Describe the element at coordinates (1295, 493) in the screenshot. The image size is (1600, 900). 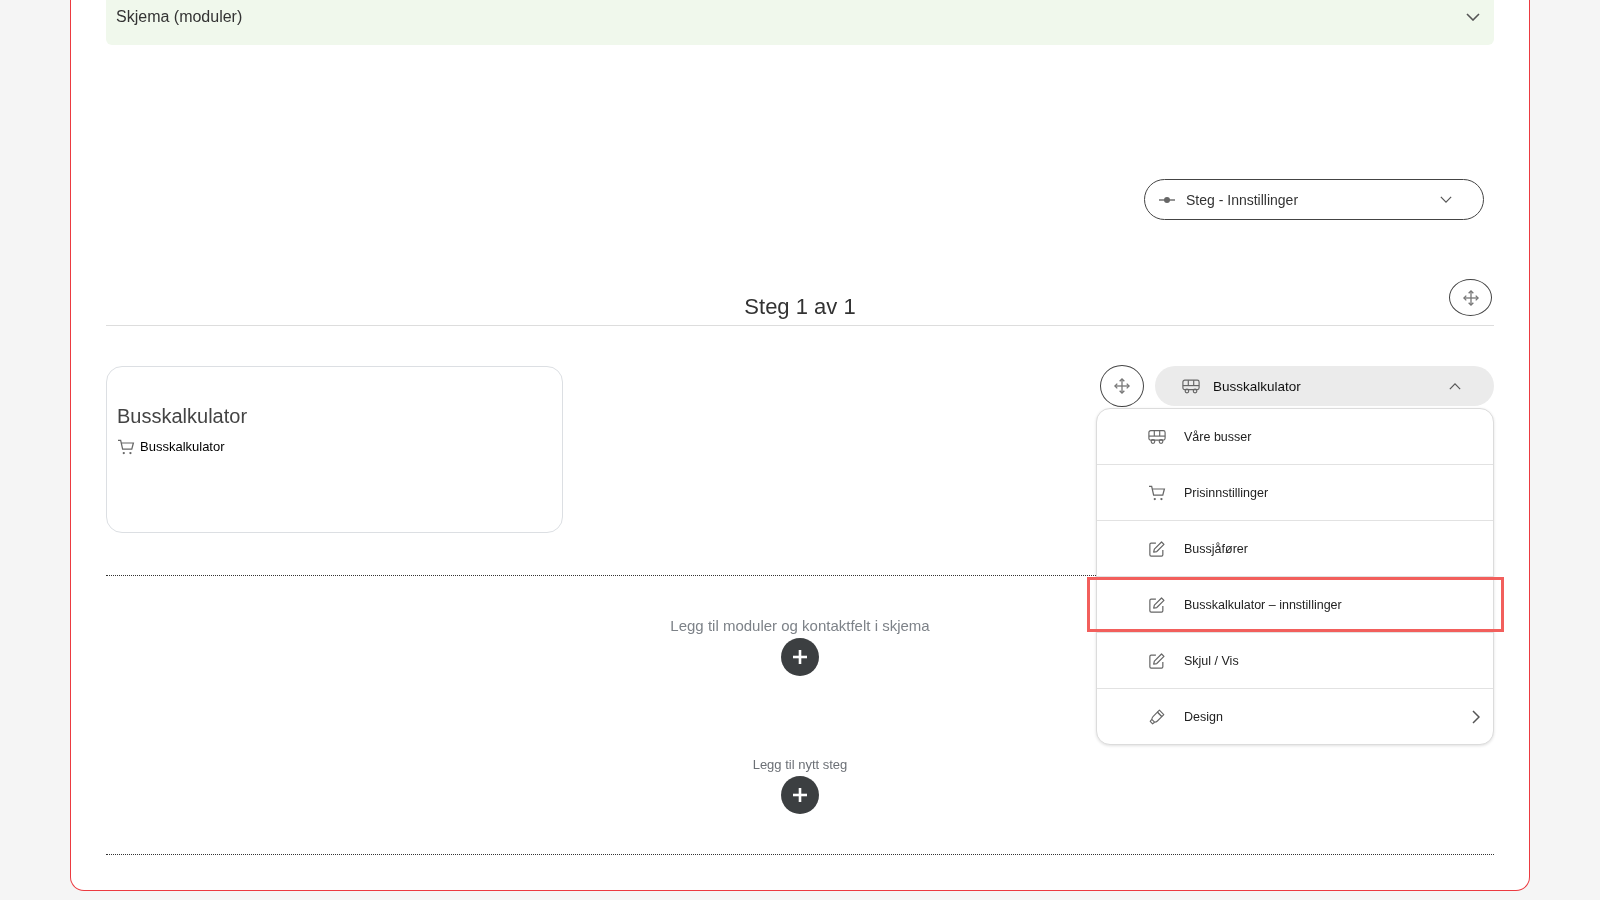
I see `menu-item: Prisinnstillinger` at that location.